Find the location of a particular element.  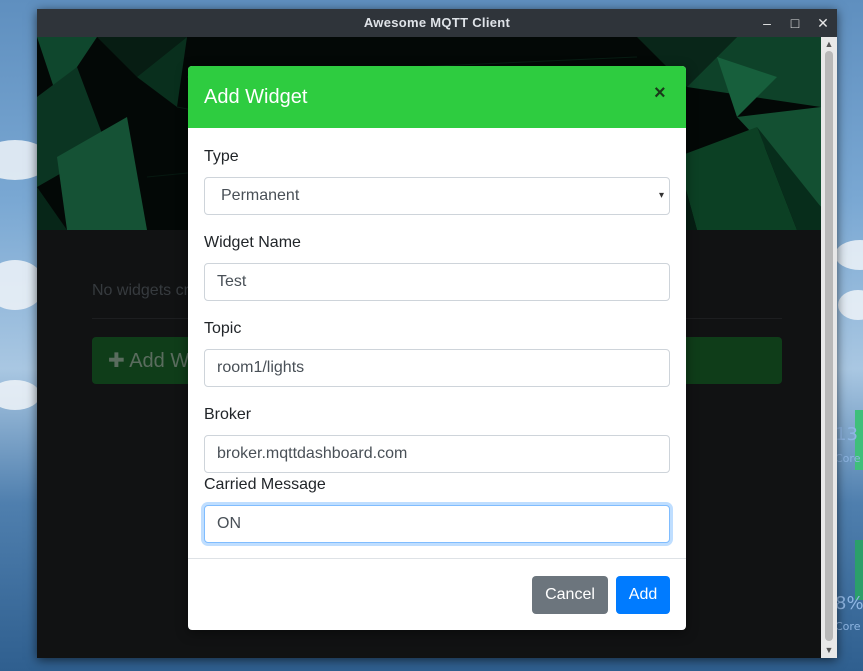

close-icon: ✕ is located at coordinates (823, 23).